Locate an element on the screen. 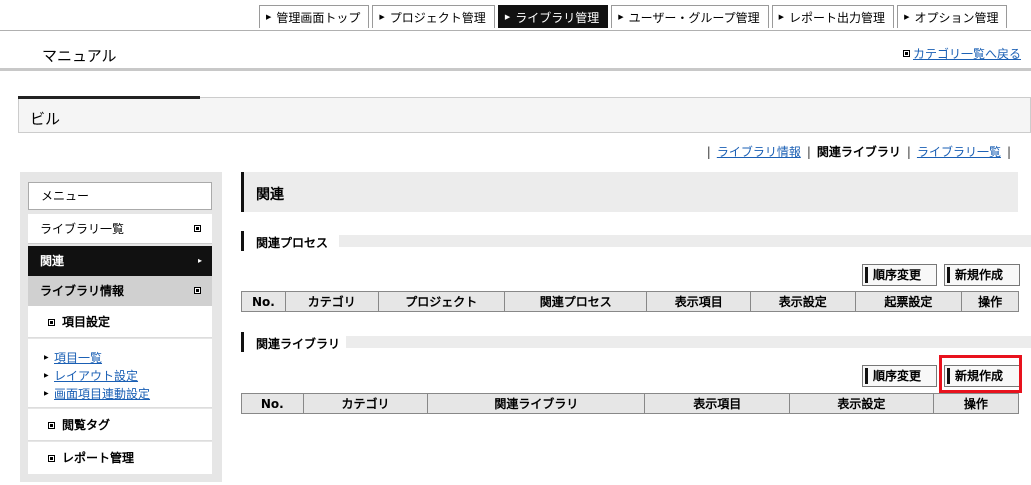 The height and width of the screenshot is (485, 1031). sidebar-item-related: 関連 ▸ is located at coordinates (120, 261).